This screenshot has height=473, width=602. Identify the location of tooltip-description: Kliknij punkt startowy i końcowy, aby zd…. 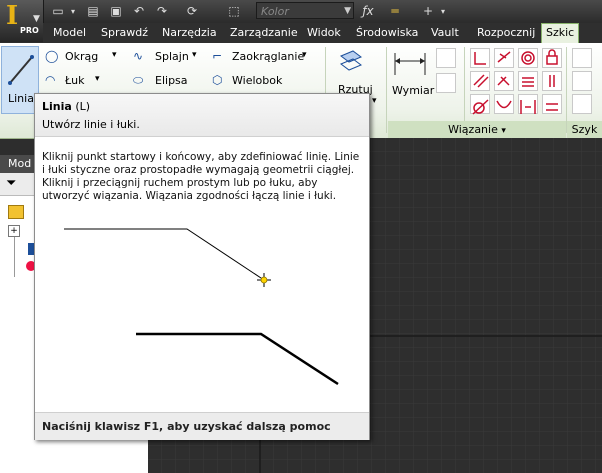
(201, 176).